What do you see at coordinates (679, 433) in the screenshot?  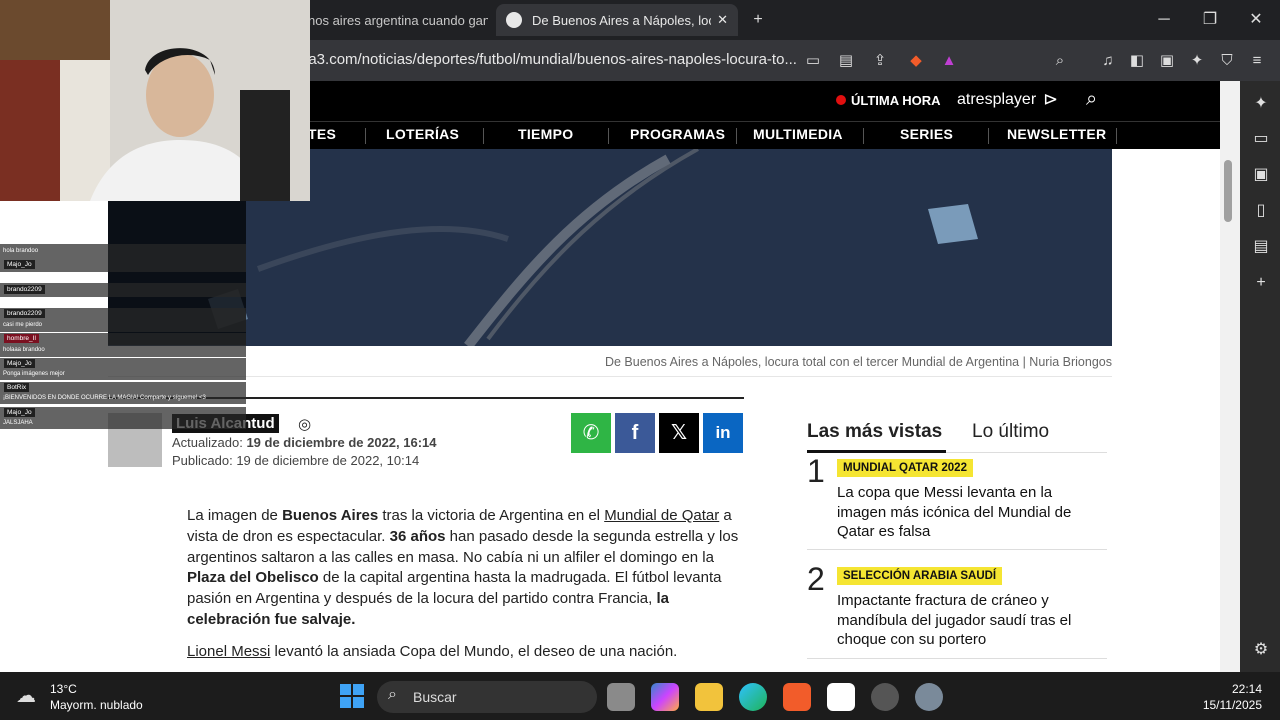 I see `x-share-icon: 𝕏` at bounding box center [679, 433].